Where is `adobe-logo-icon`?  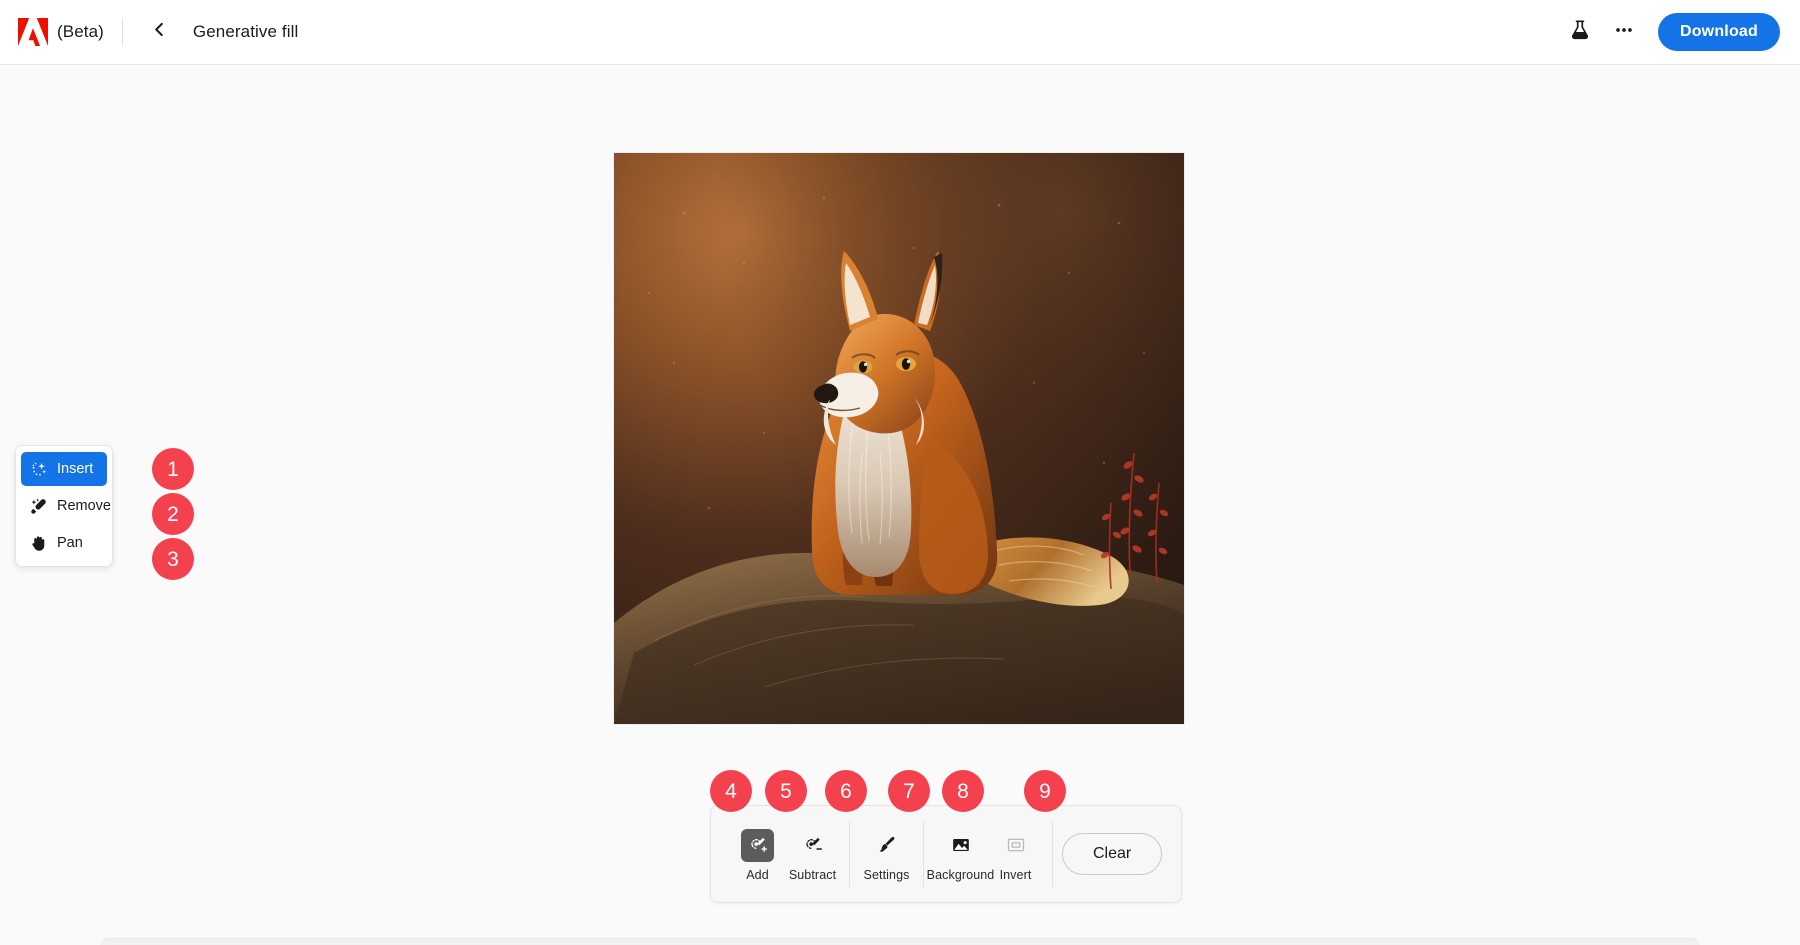 adobe-logo-icon is located at coordinates (33, 32).